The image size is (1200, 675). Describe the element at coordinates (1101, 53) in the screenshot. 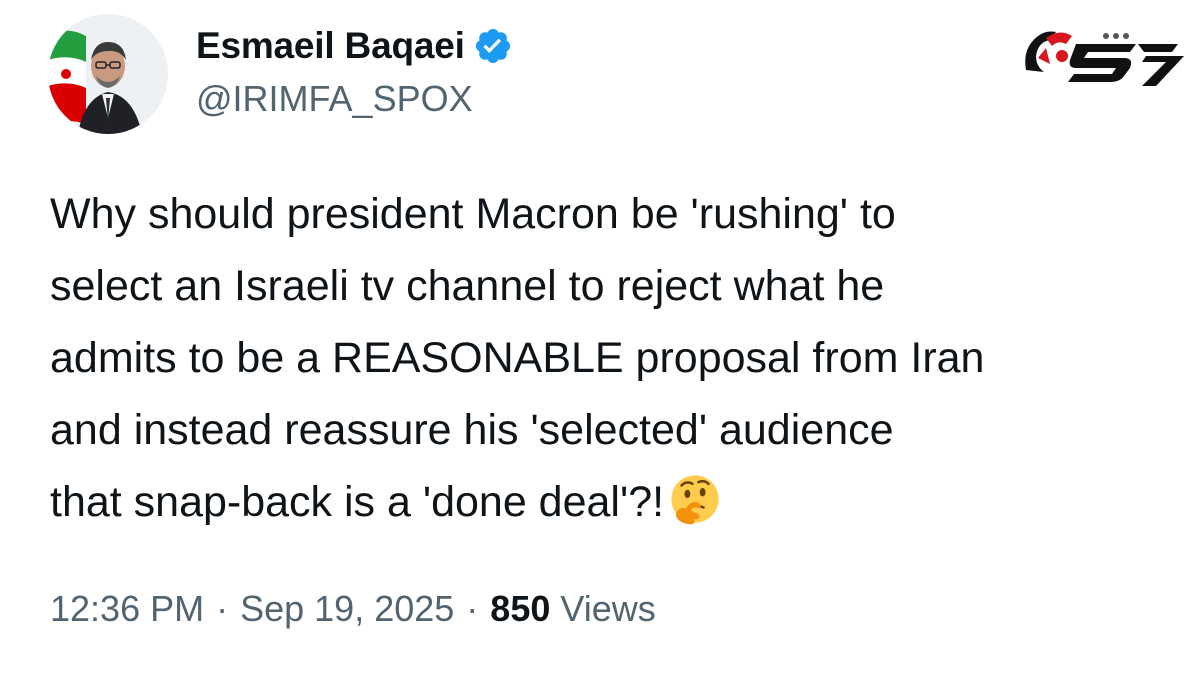

I see `rokna-logo-icon` at that location.